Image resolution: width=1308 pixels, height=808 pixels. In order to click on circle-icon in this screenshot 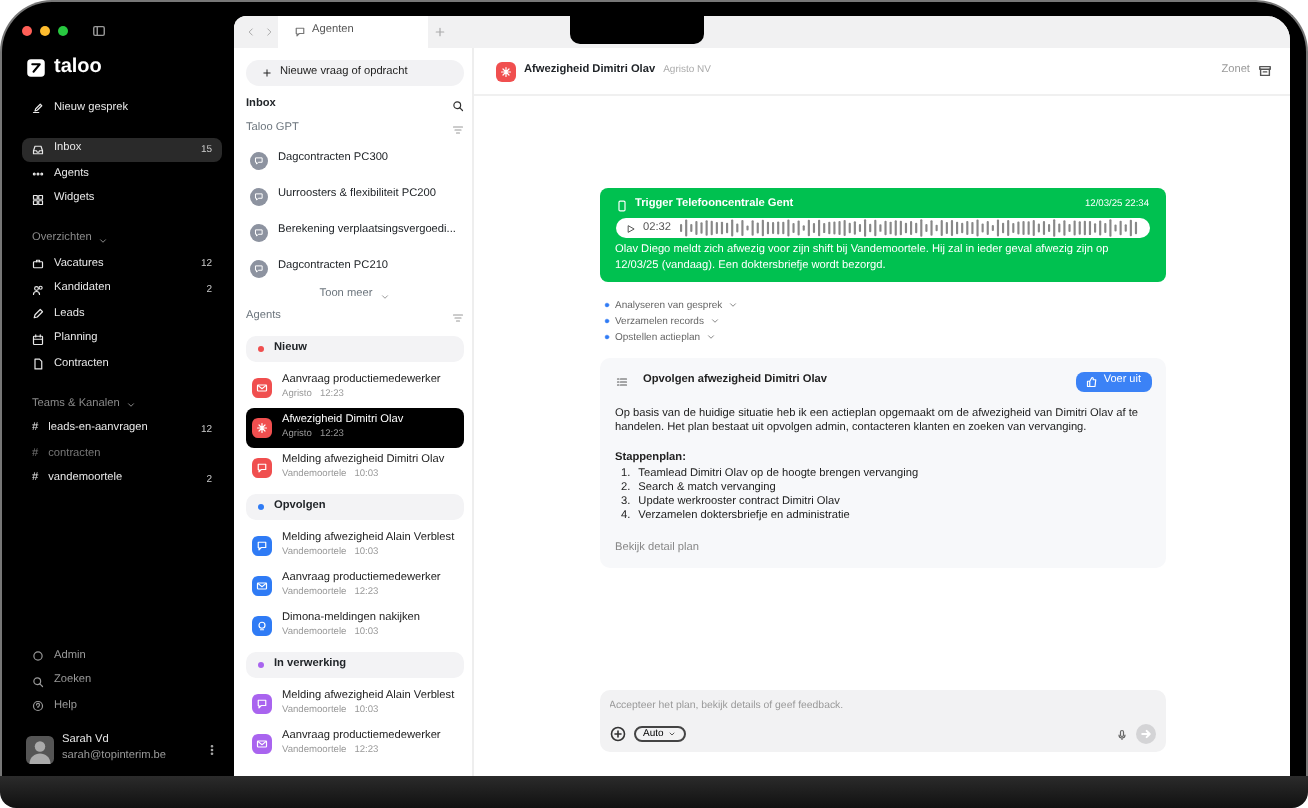, I will do `click(38, 656)`.